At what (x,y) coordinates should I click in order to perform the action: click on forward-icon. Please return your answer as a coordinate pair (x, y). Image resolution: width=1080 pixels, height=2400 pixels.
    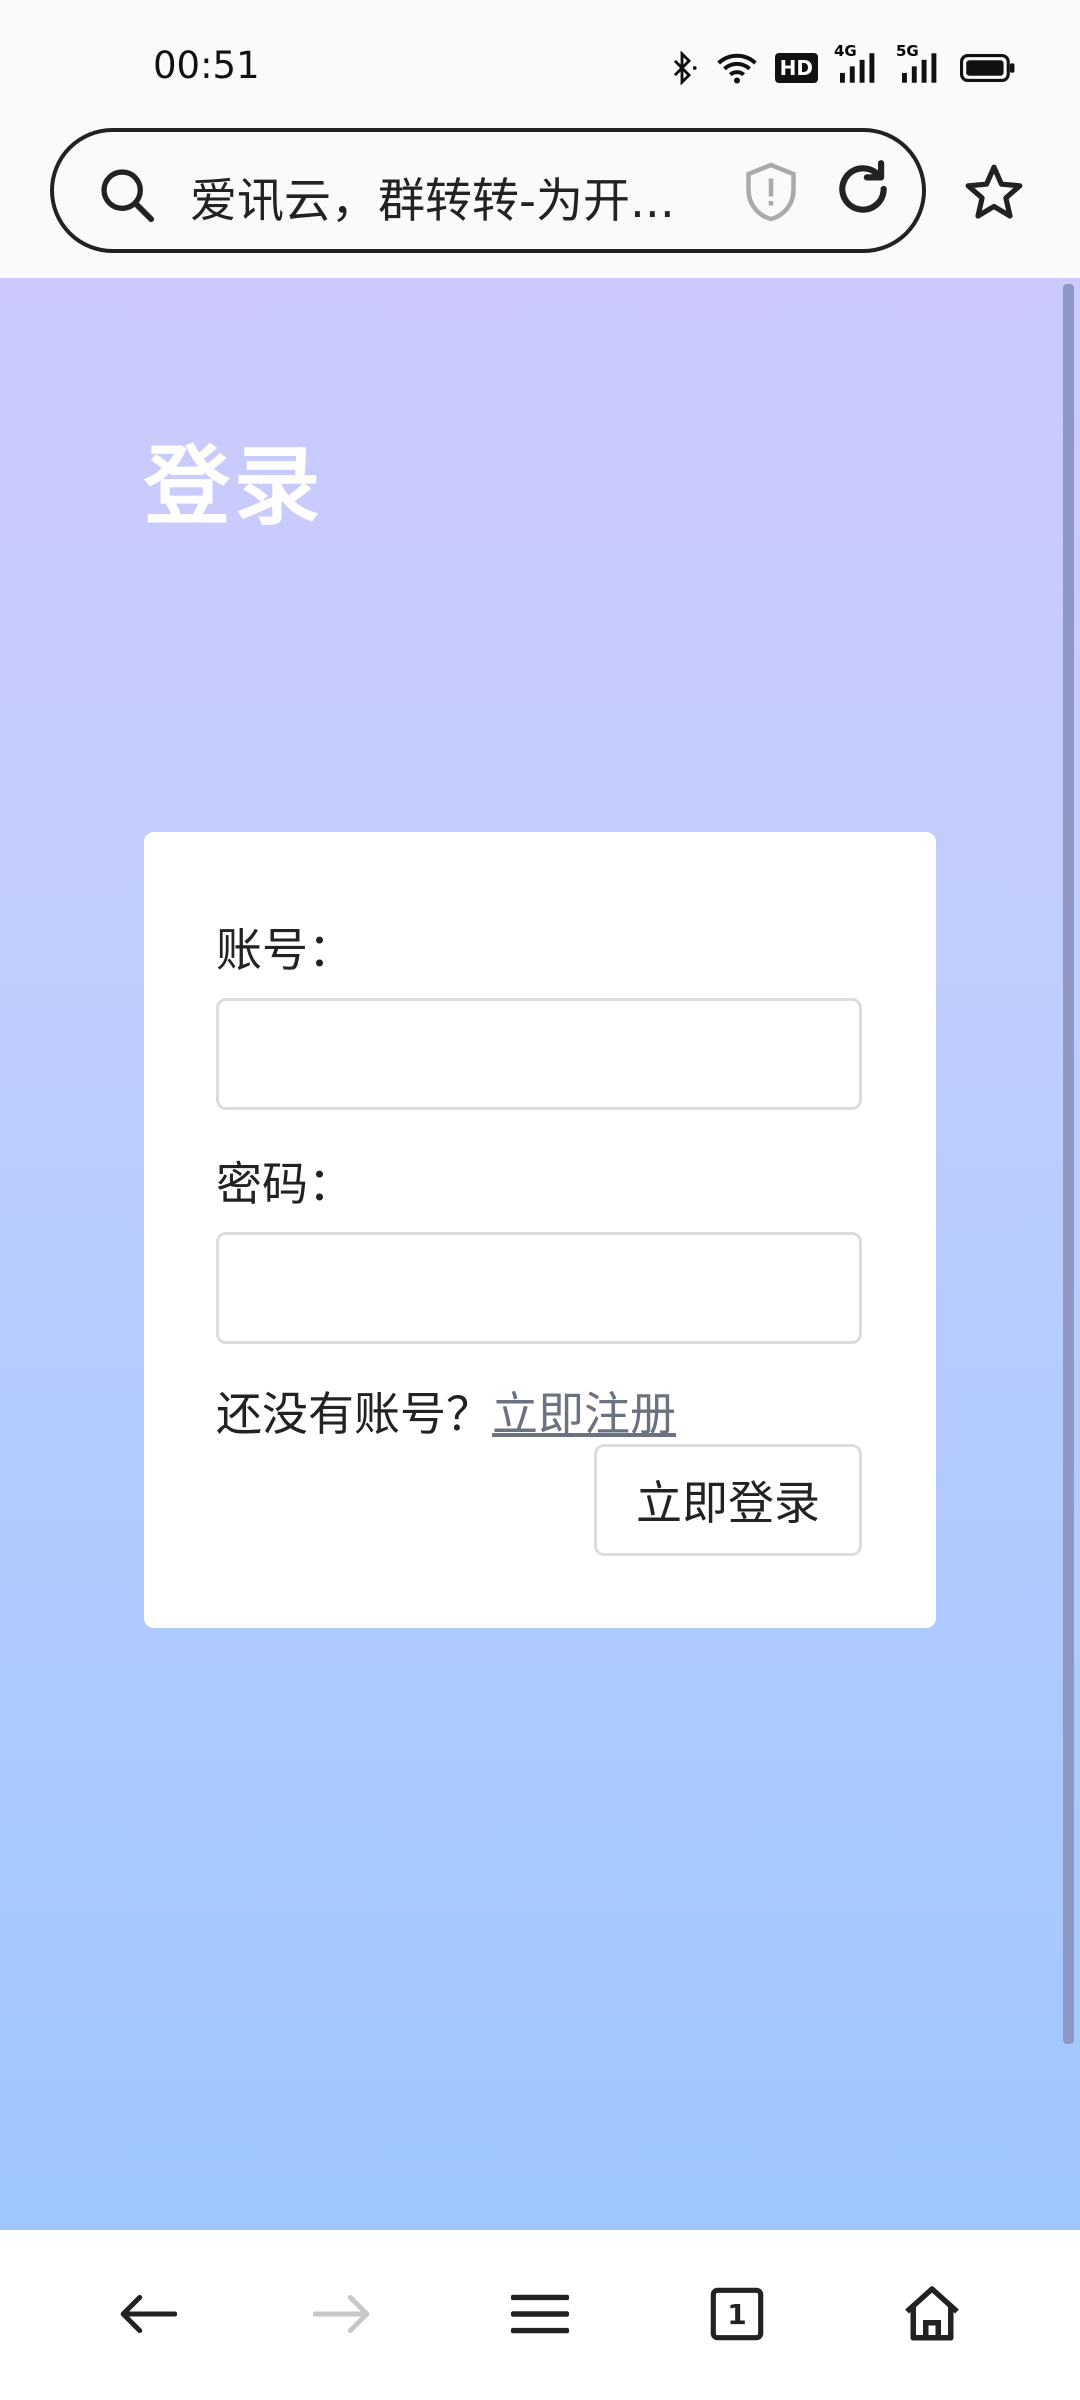
    Looking at the image, I should click on (342, 2314).